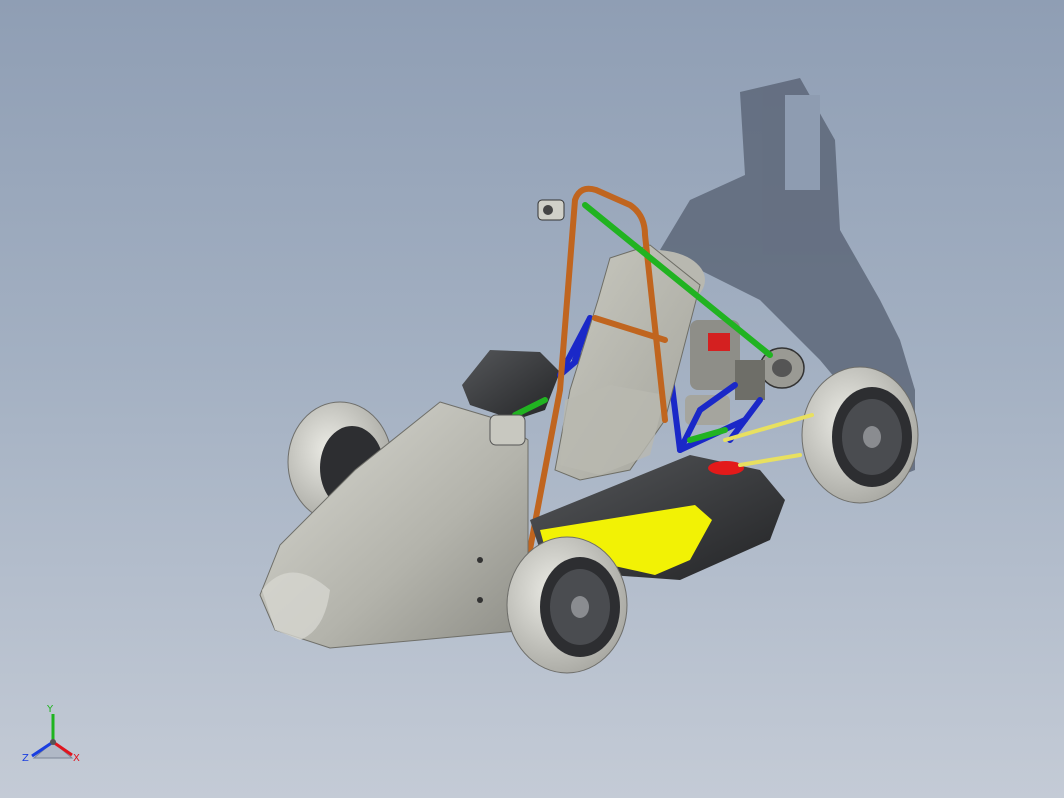 The image size is (1064, 798). I want to click on front-right-wheel, so click(567, 605).